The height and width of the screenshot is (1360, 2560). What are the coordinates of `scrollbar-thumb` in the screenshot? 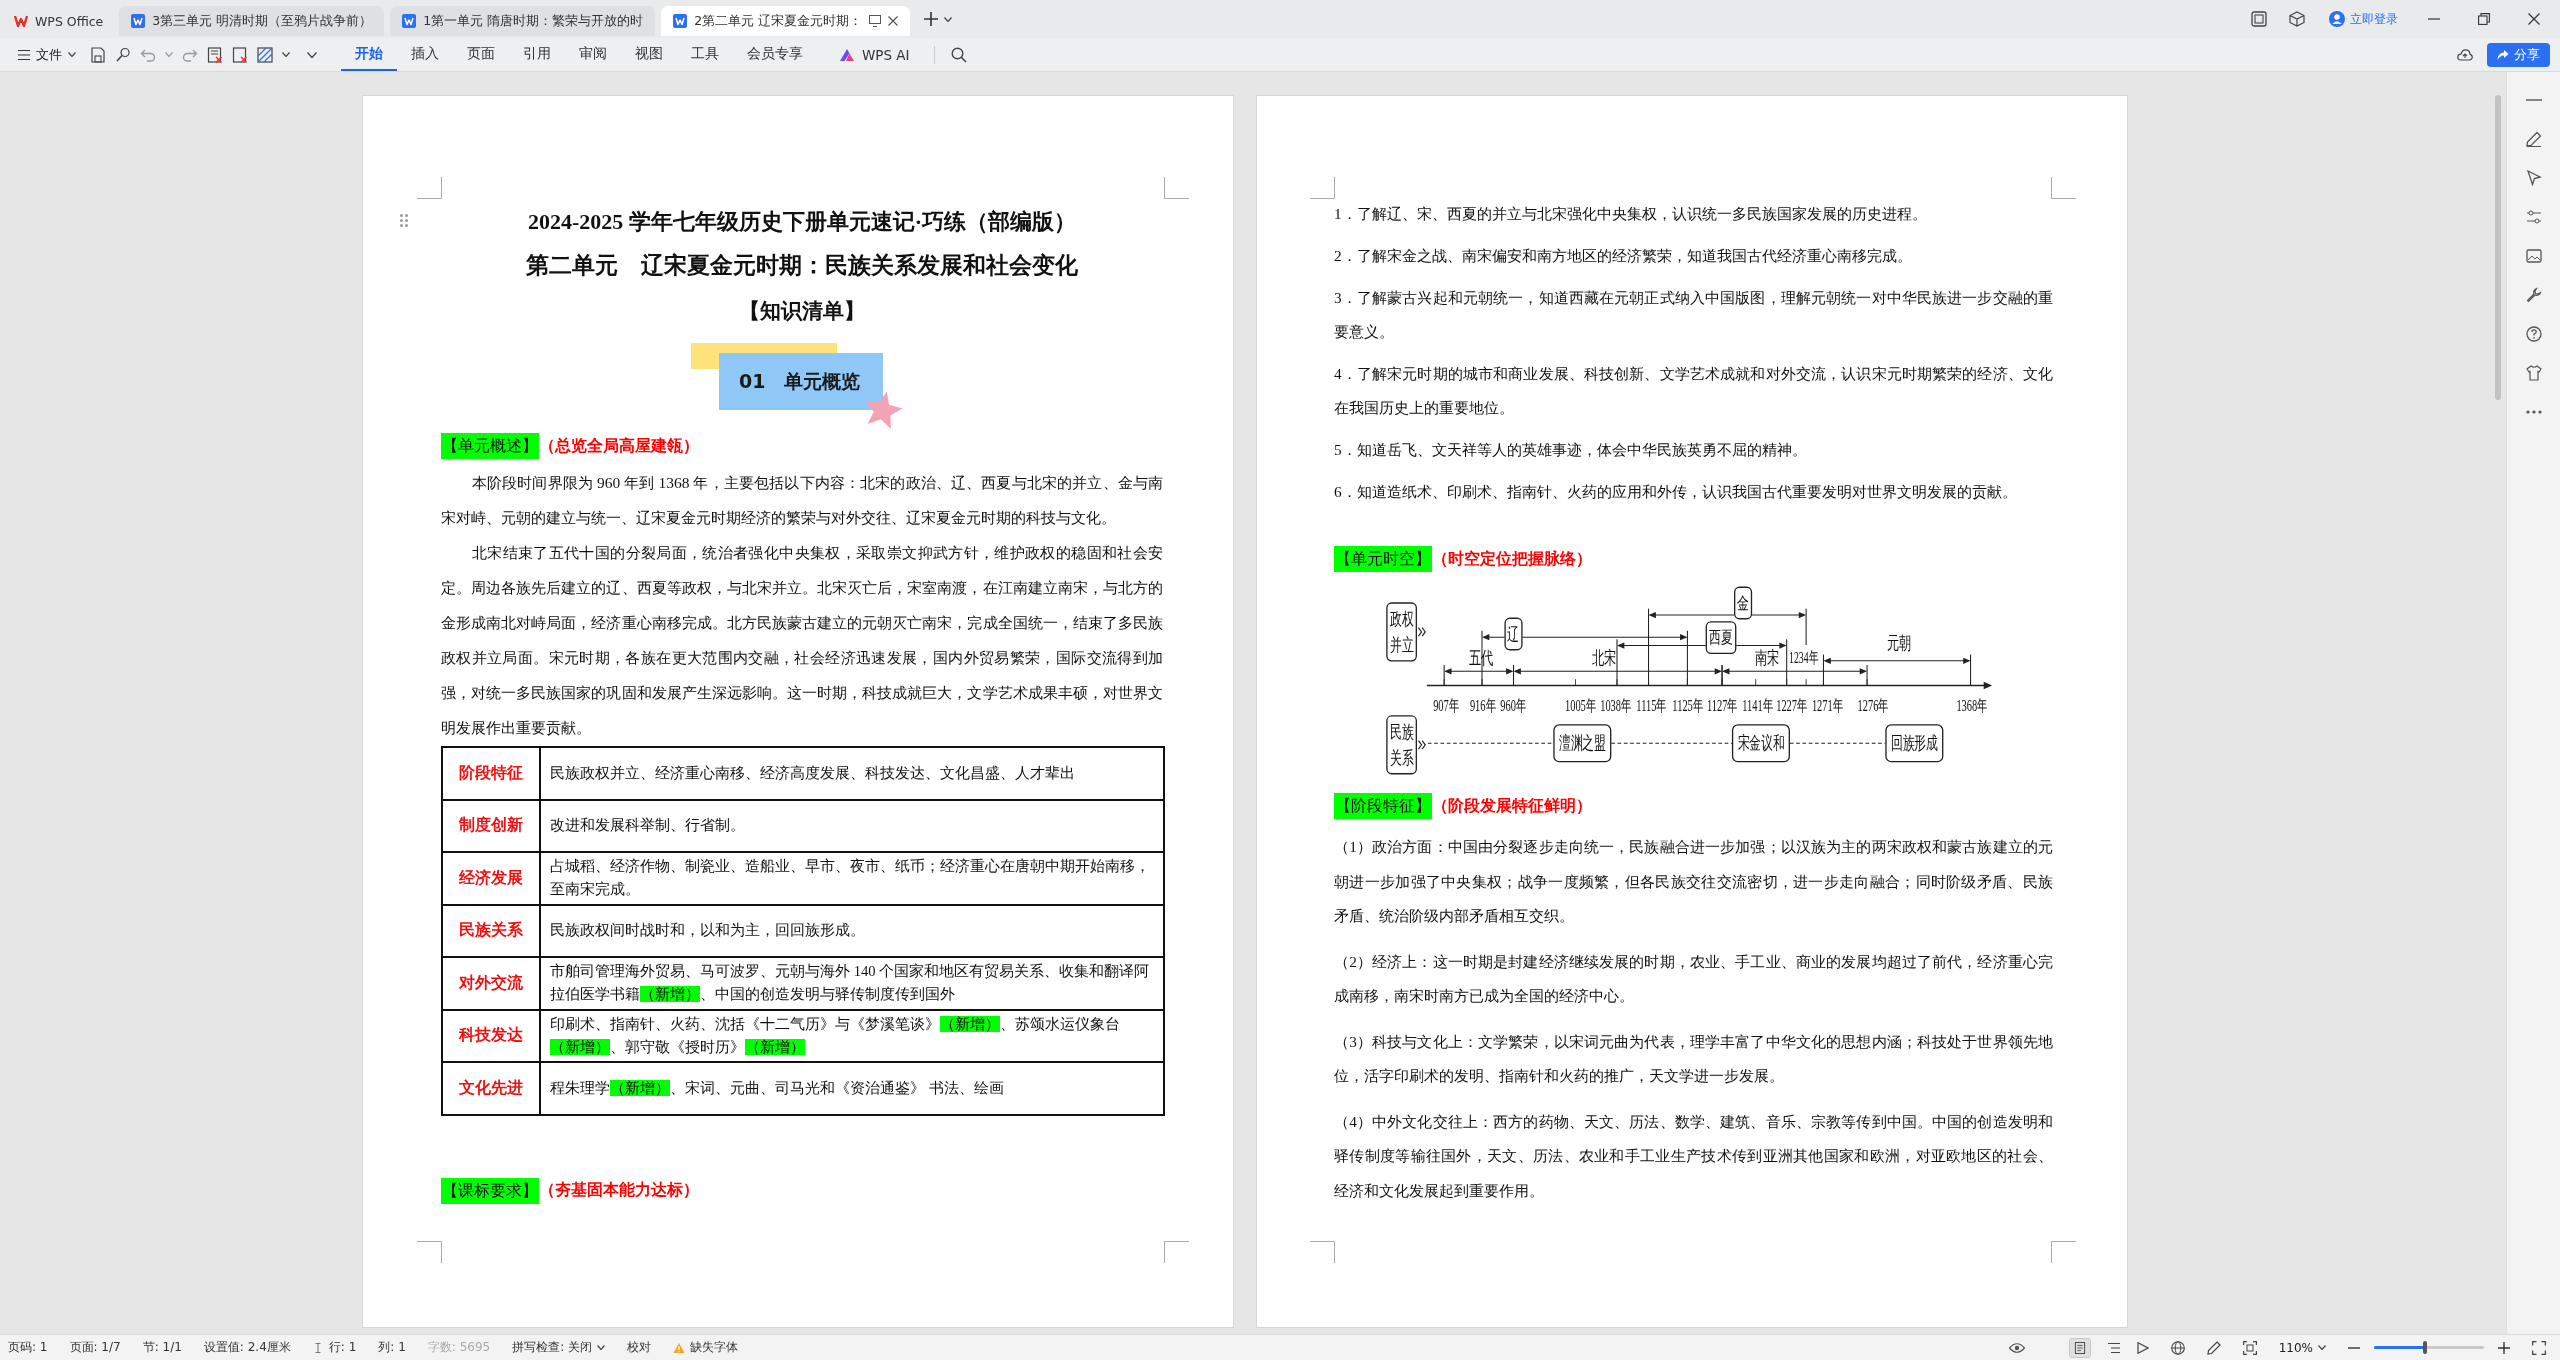 It's located at (2498, 247).